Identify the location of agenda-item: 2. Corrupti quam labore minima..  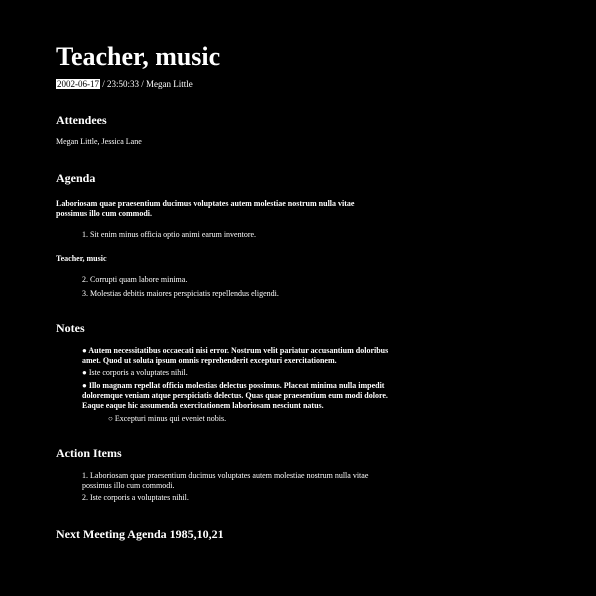
(135, 279).